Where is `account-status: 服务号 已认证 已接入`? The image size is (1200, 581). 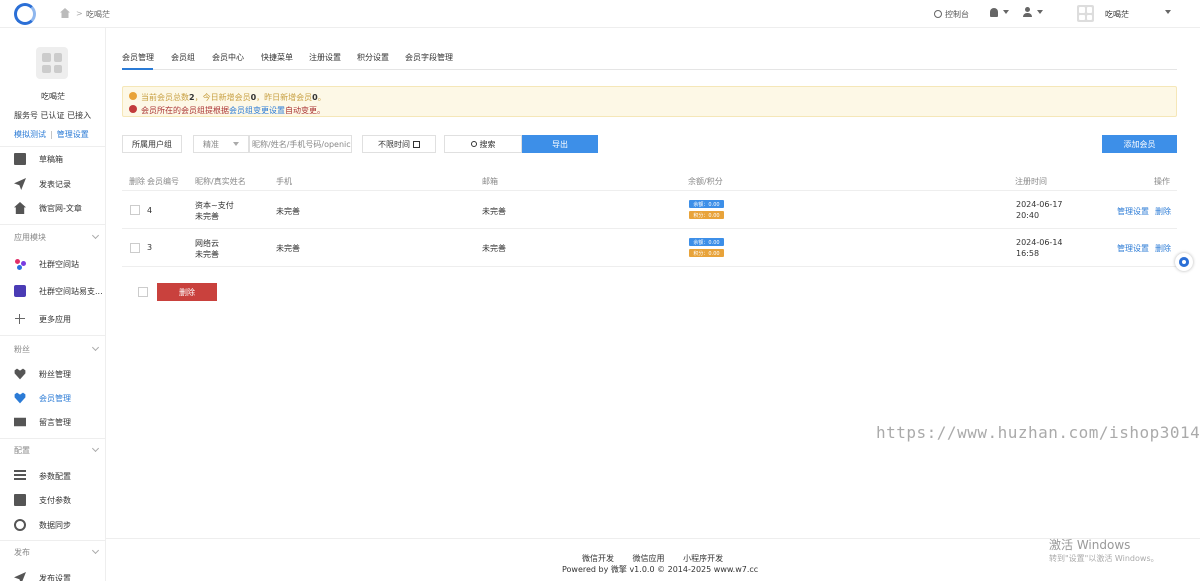
account-status: 服务号 已认证 已接入 is located at coordinates (53, 115).